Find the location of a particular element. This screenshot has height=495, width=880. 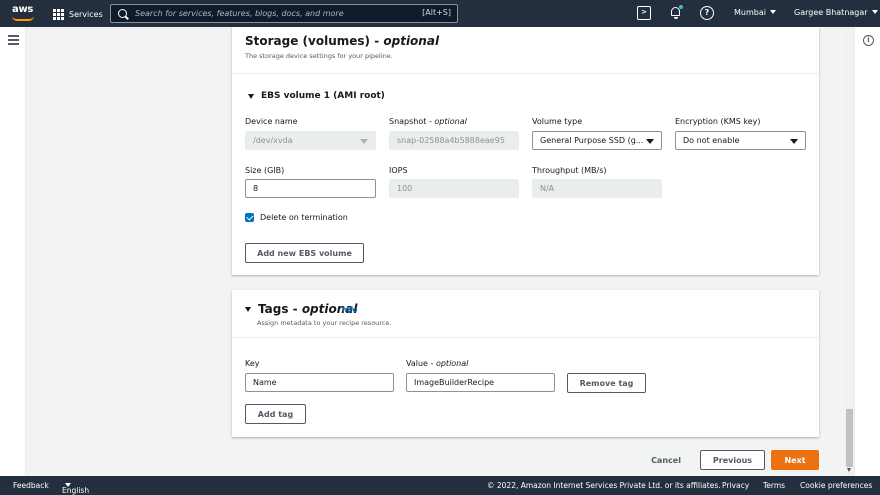

previous-button: Previous is located at coordinates (732, 460).